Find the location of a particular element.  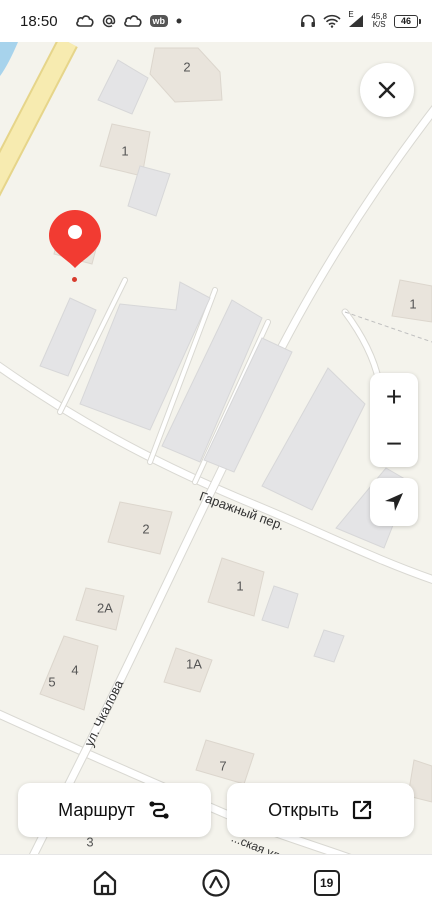

network-speed: 45,8 K/S is located at coordinates (379, 21).